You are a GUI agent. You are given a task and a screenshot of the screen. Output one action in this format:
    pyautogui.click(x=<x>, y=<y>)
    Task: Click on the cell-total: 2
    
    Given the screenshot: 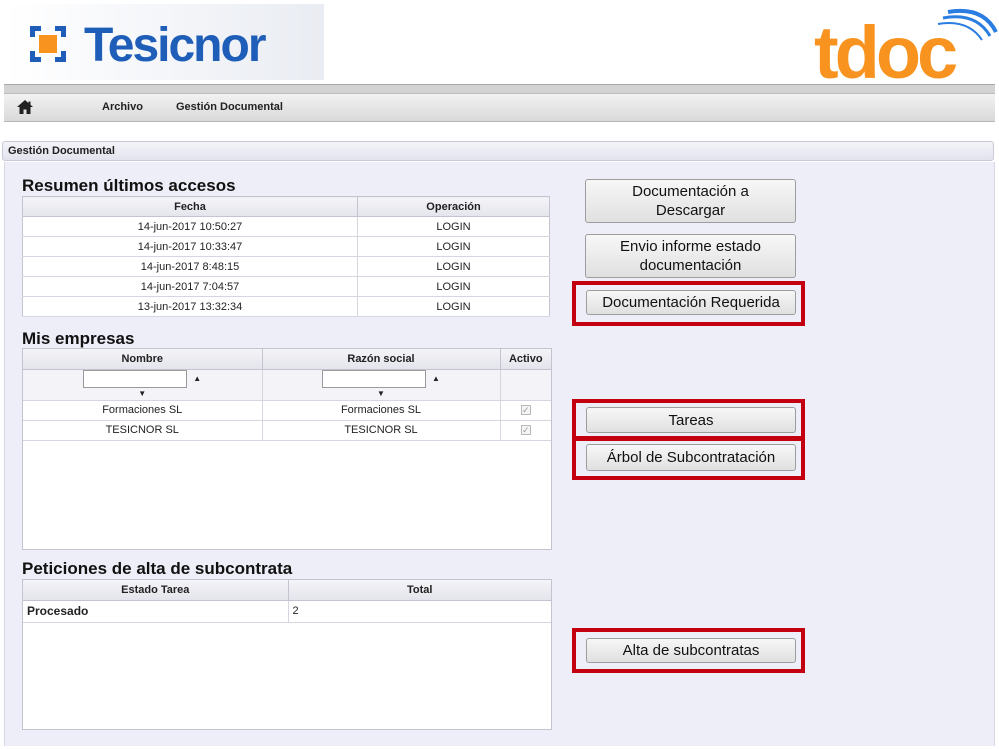 What is the action you would take?
    pyautogui.click(x=419, y=611)
    